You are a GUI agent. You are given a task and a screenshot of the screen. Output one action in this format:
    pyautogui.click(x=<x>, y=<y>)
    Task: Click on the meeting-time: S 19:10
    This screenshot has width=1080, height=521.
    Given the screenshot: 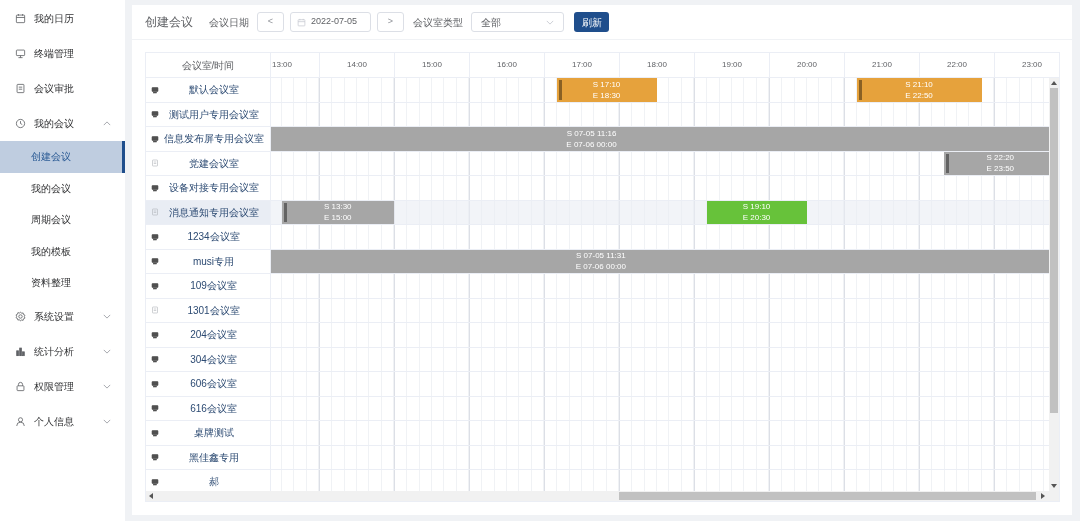 What is the action you would take?
    pyautogui.click(x=756, y=207)
    